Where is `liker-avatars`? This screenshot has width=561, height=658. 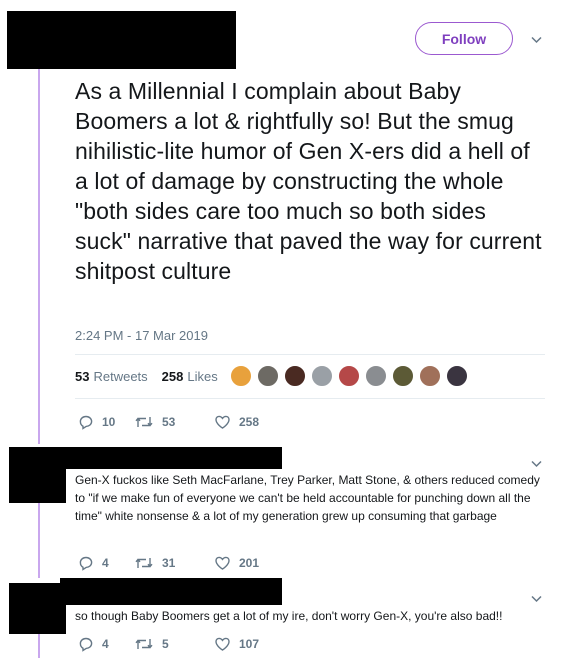 liker-avatars is located at coordinates (349, 376).